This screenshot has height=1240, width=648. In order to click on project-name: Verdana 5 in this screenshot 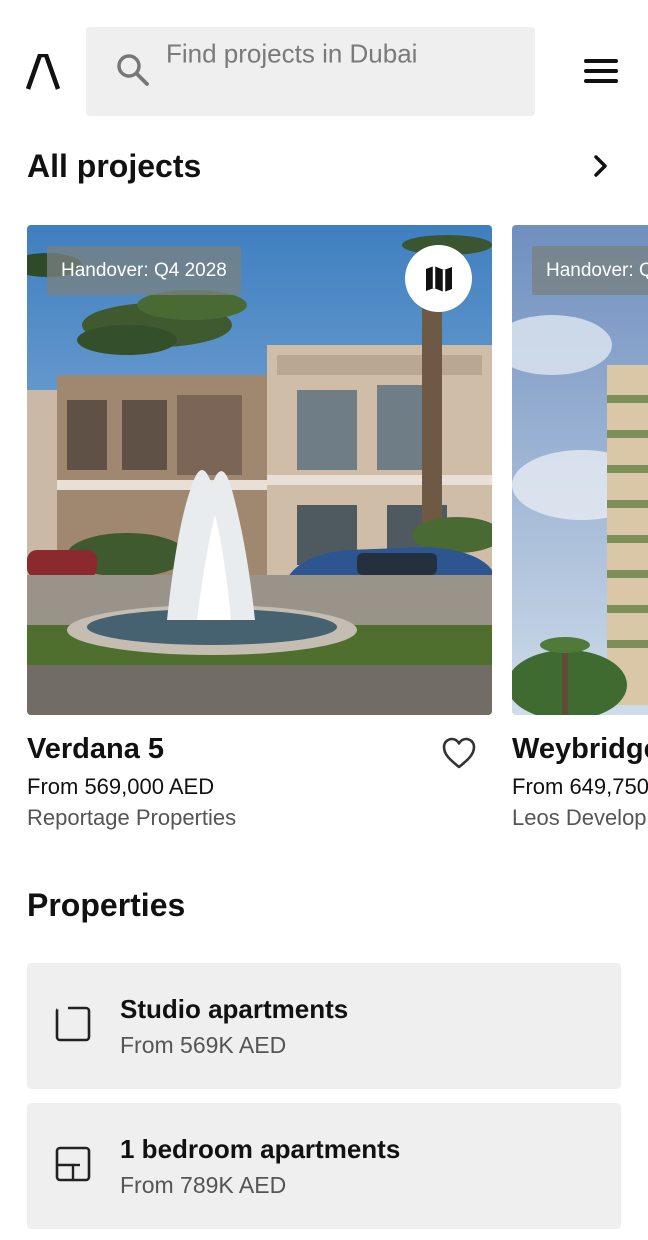, I will do `click(95, 749)`.